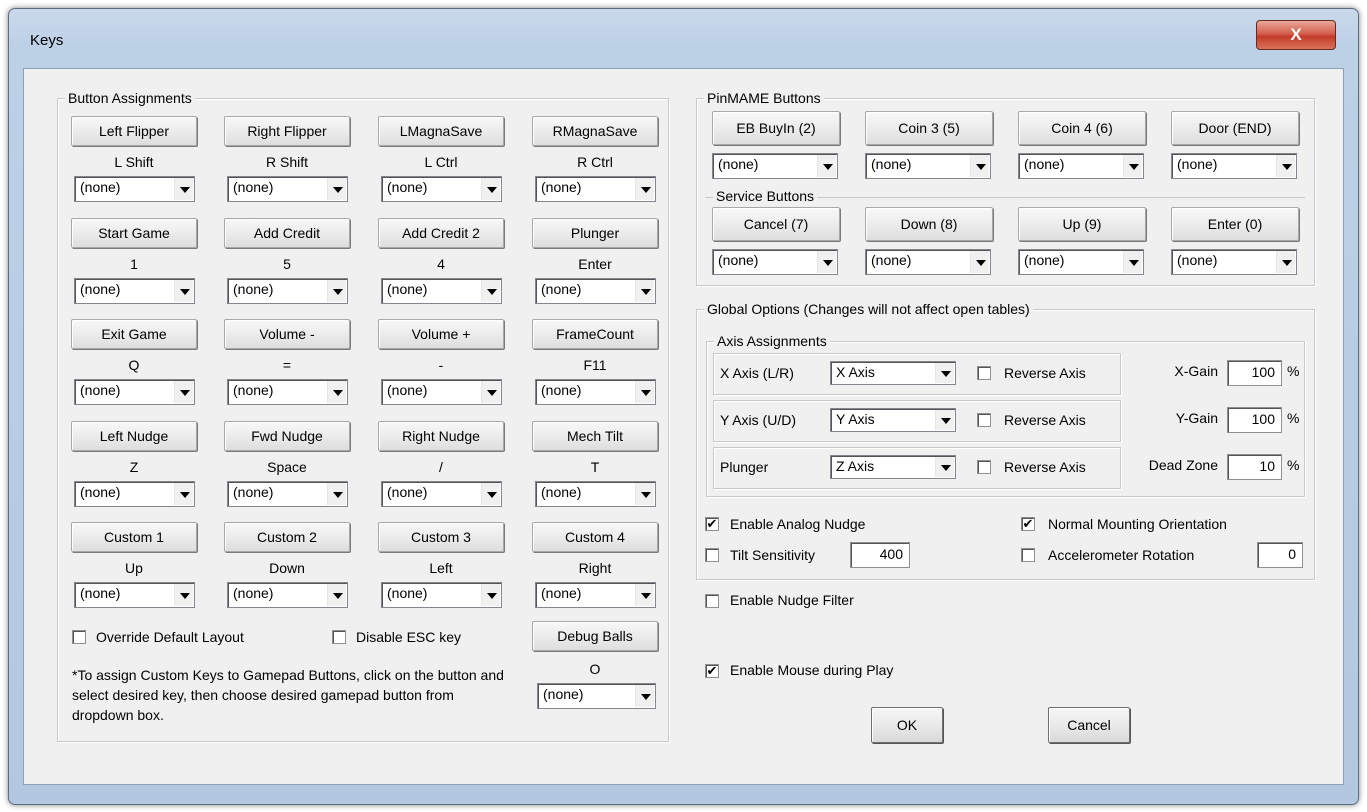  I want to click on tilt-sensitivity-checkbox, so click(712, 555).